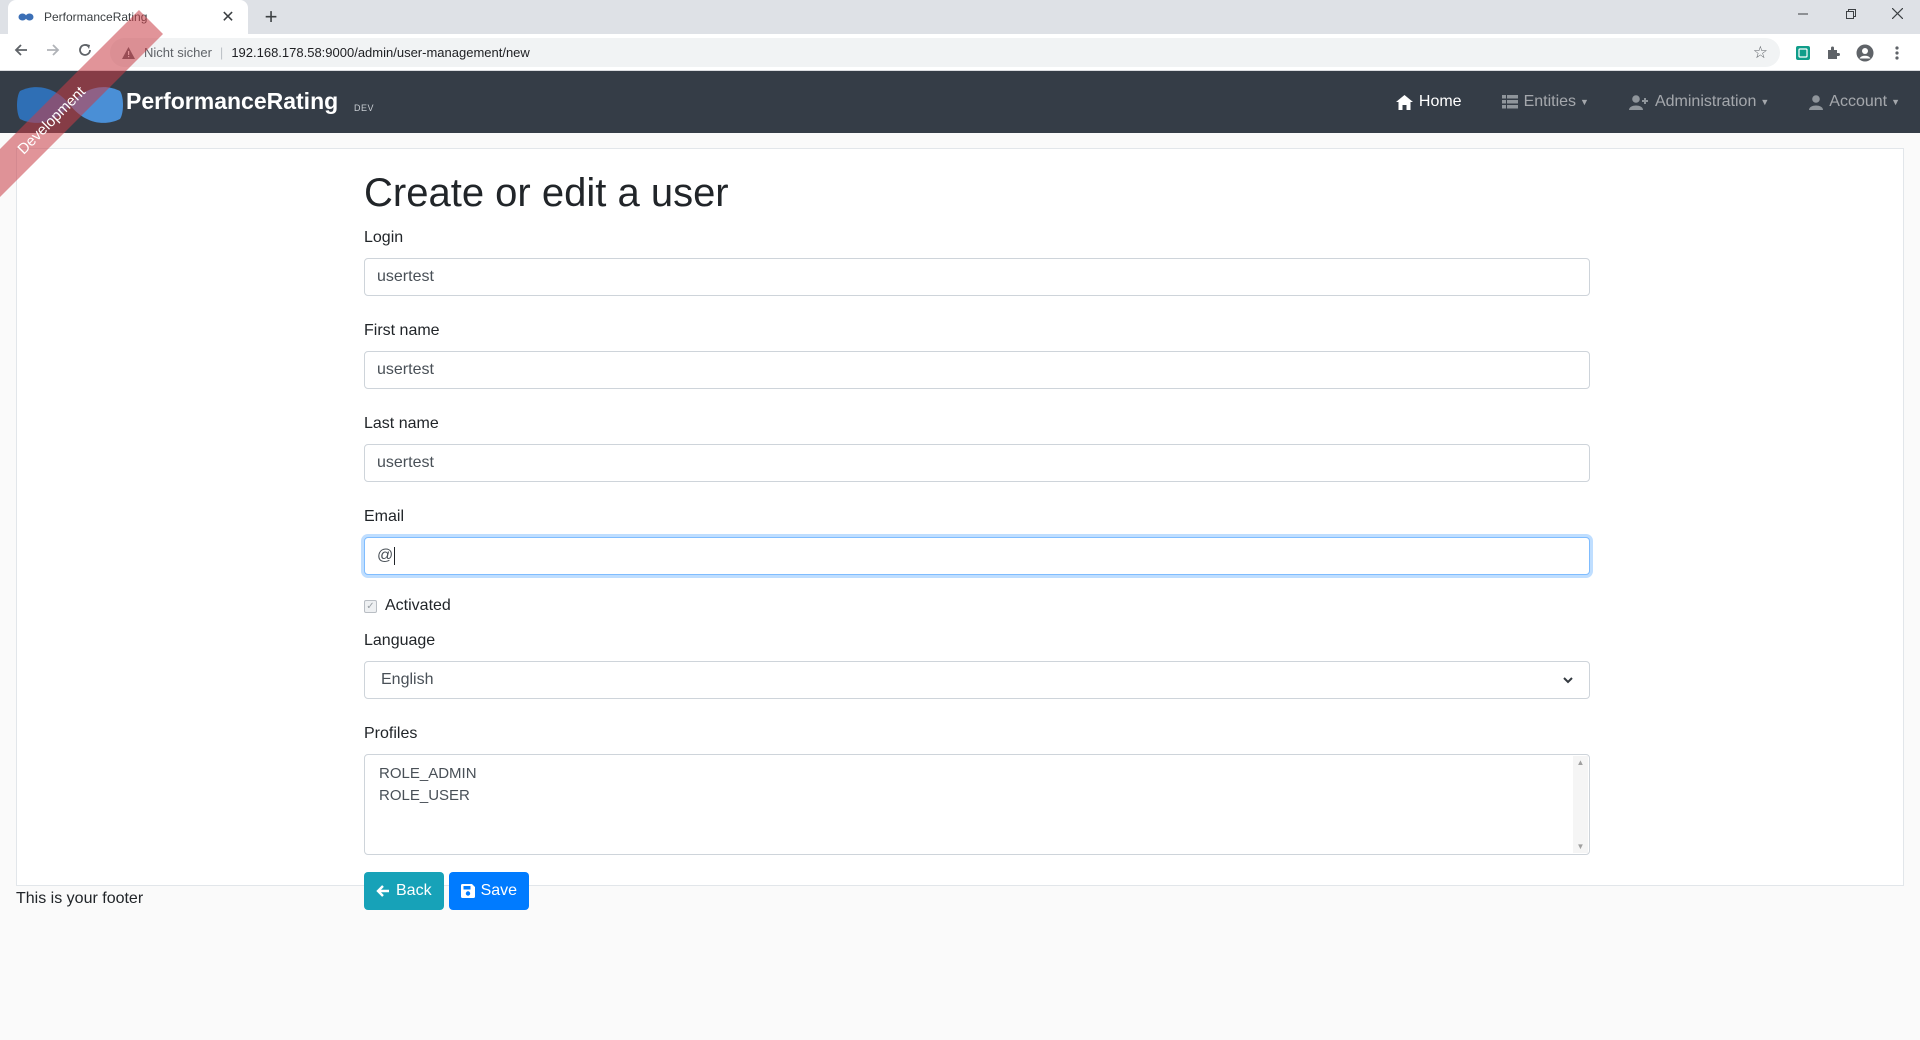 The image size is (1920, 1040). Describe the element at coordinates (405, 276) in the screenshot. I see `login-value: usertest` at that location.